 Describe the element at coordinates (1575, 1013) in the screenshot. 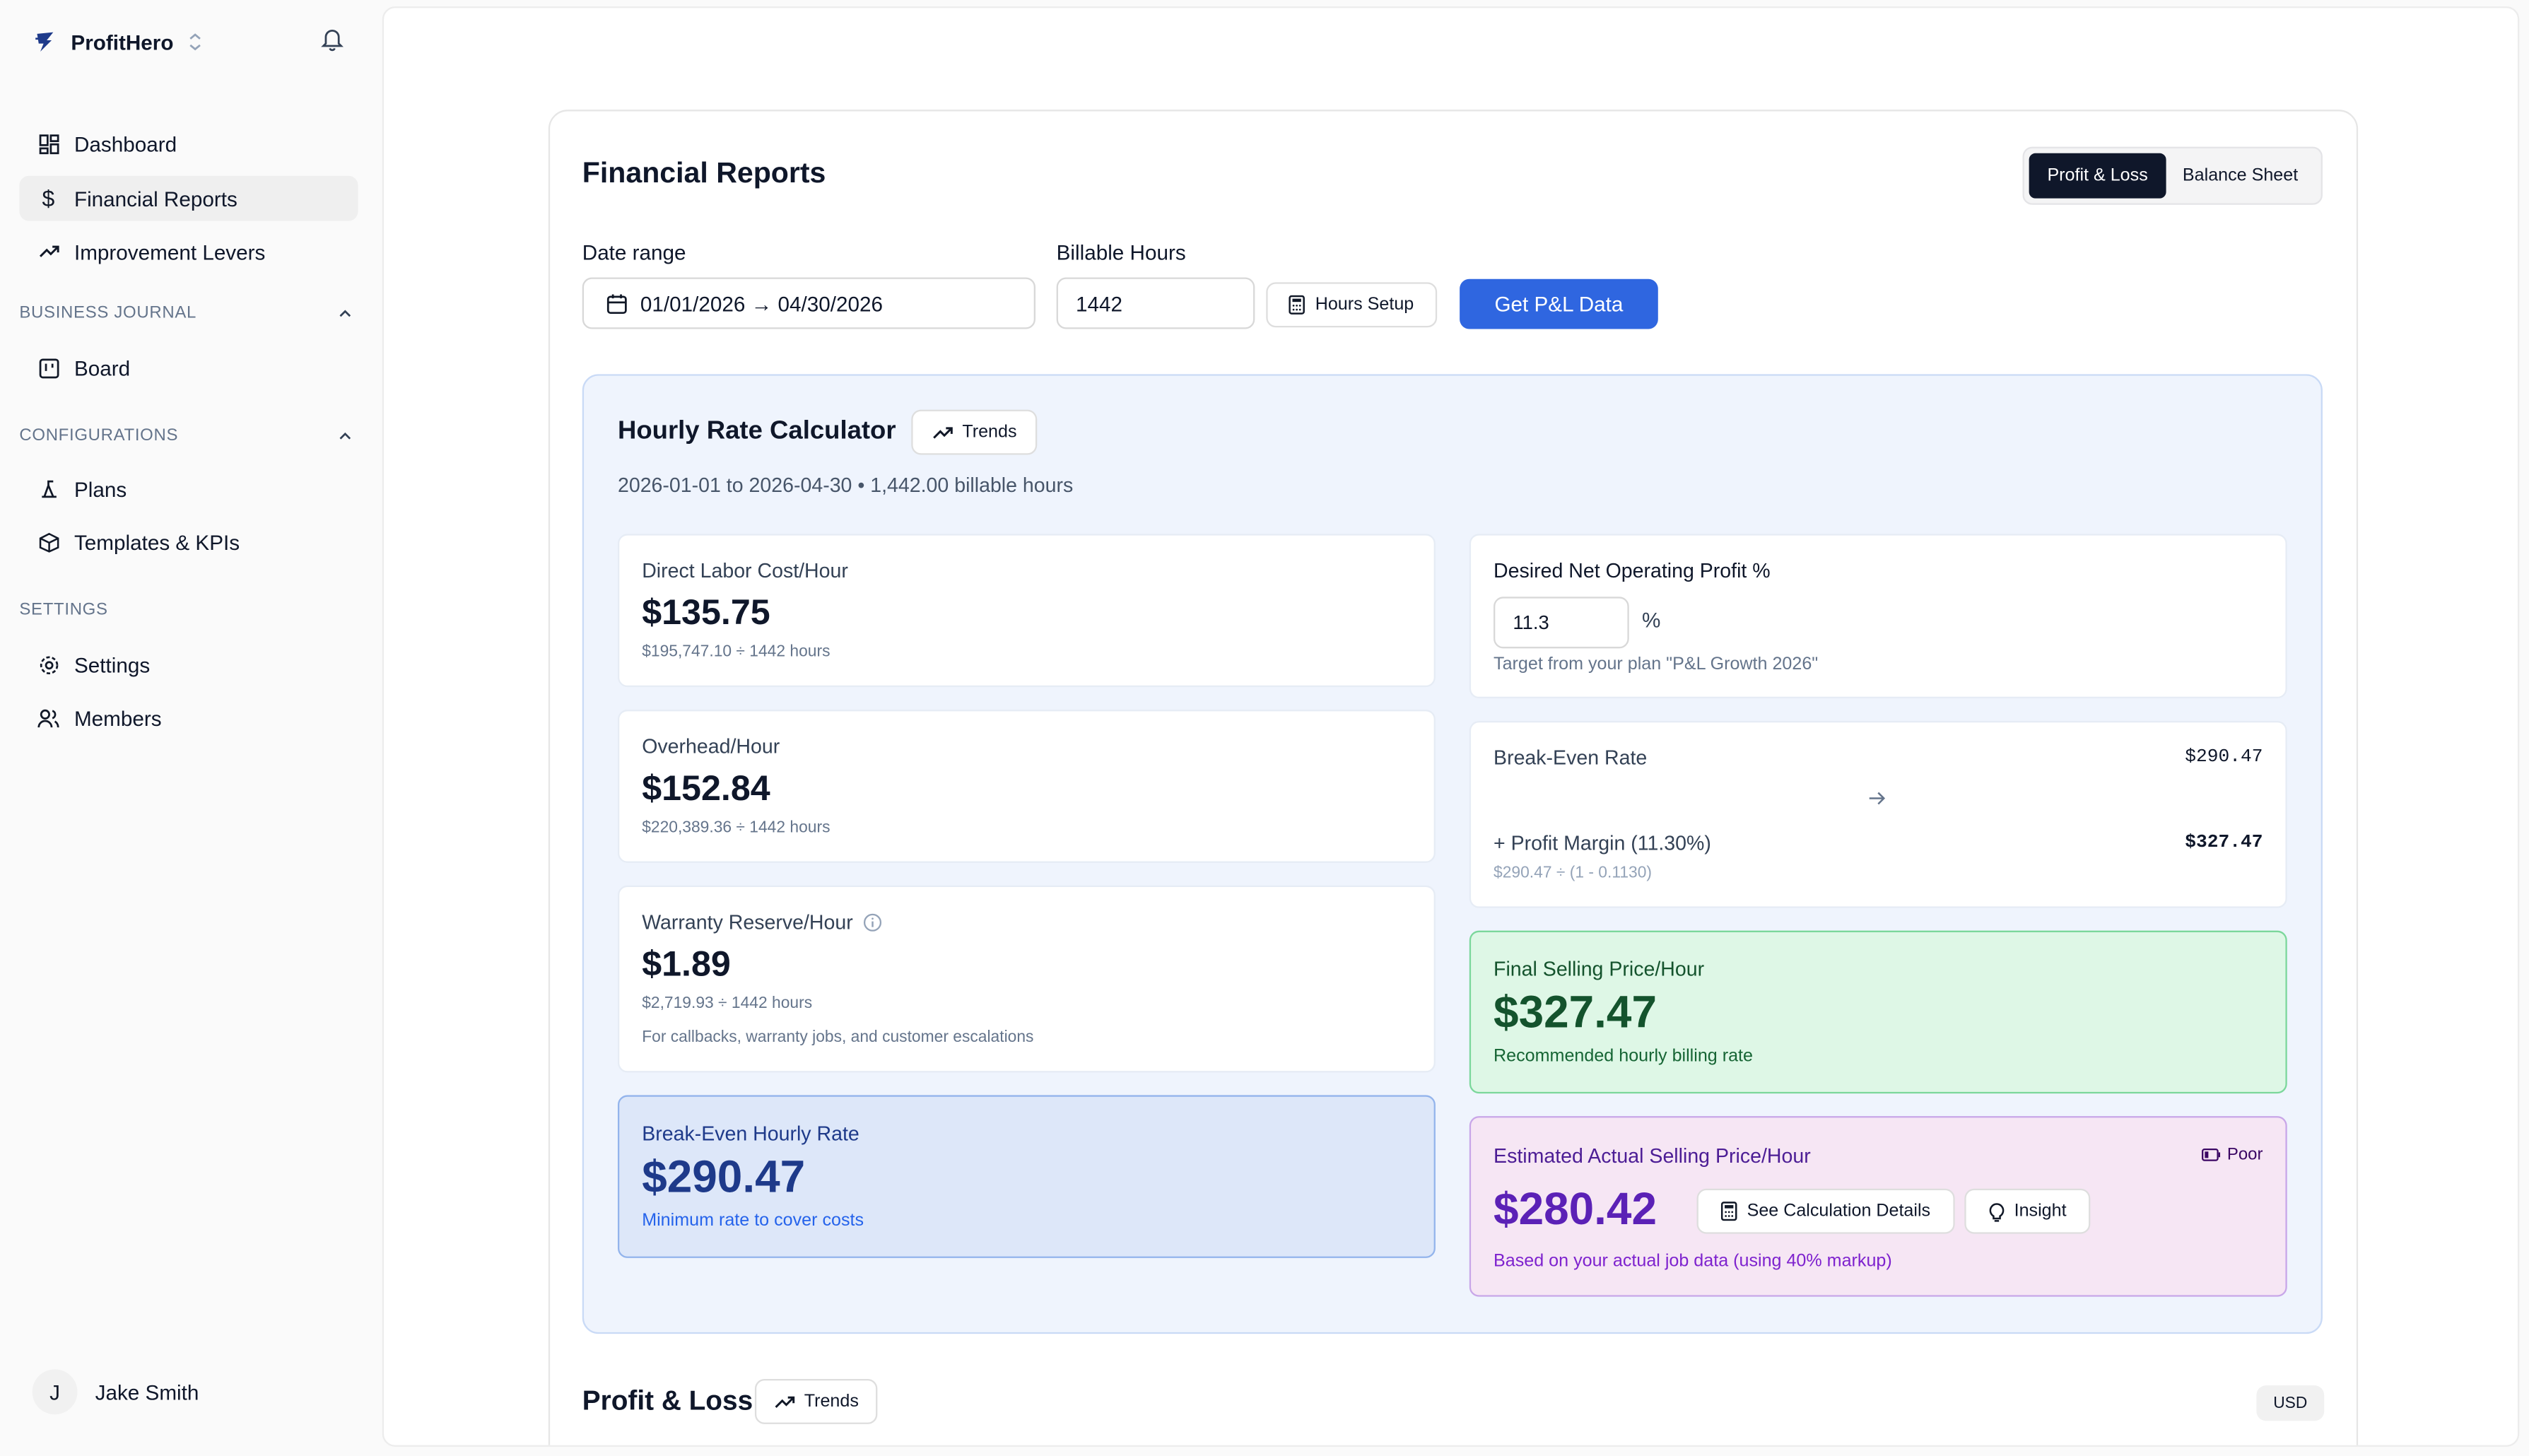

I see `final-price-value: $327.47` at that location.